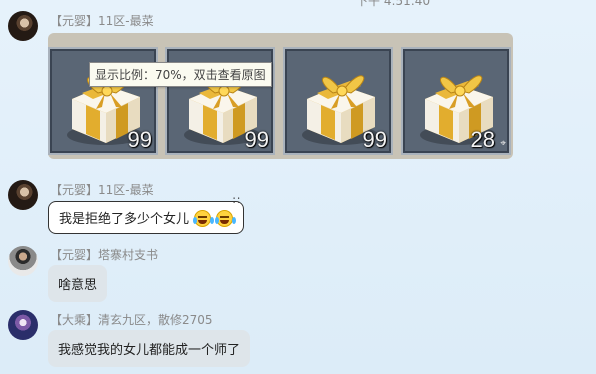  I want to click on sticker-decoration-icon: ∷, so click(236, 200).